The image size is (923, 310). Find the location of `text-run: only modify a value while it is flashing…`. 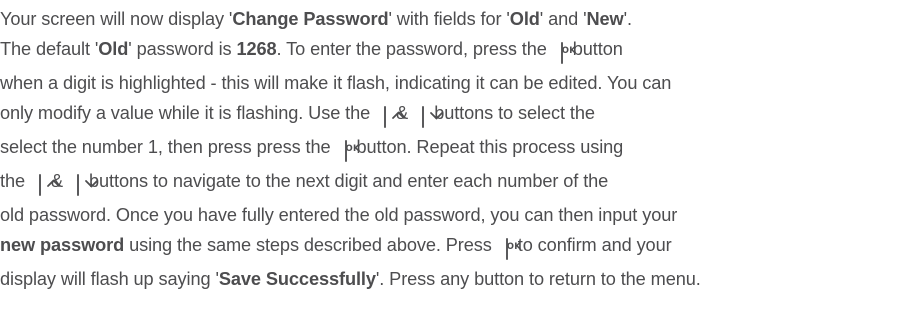

text-run: only modify a value while it is flashing… is located at coordinates (185, 113).